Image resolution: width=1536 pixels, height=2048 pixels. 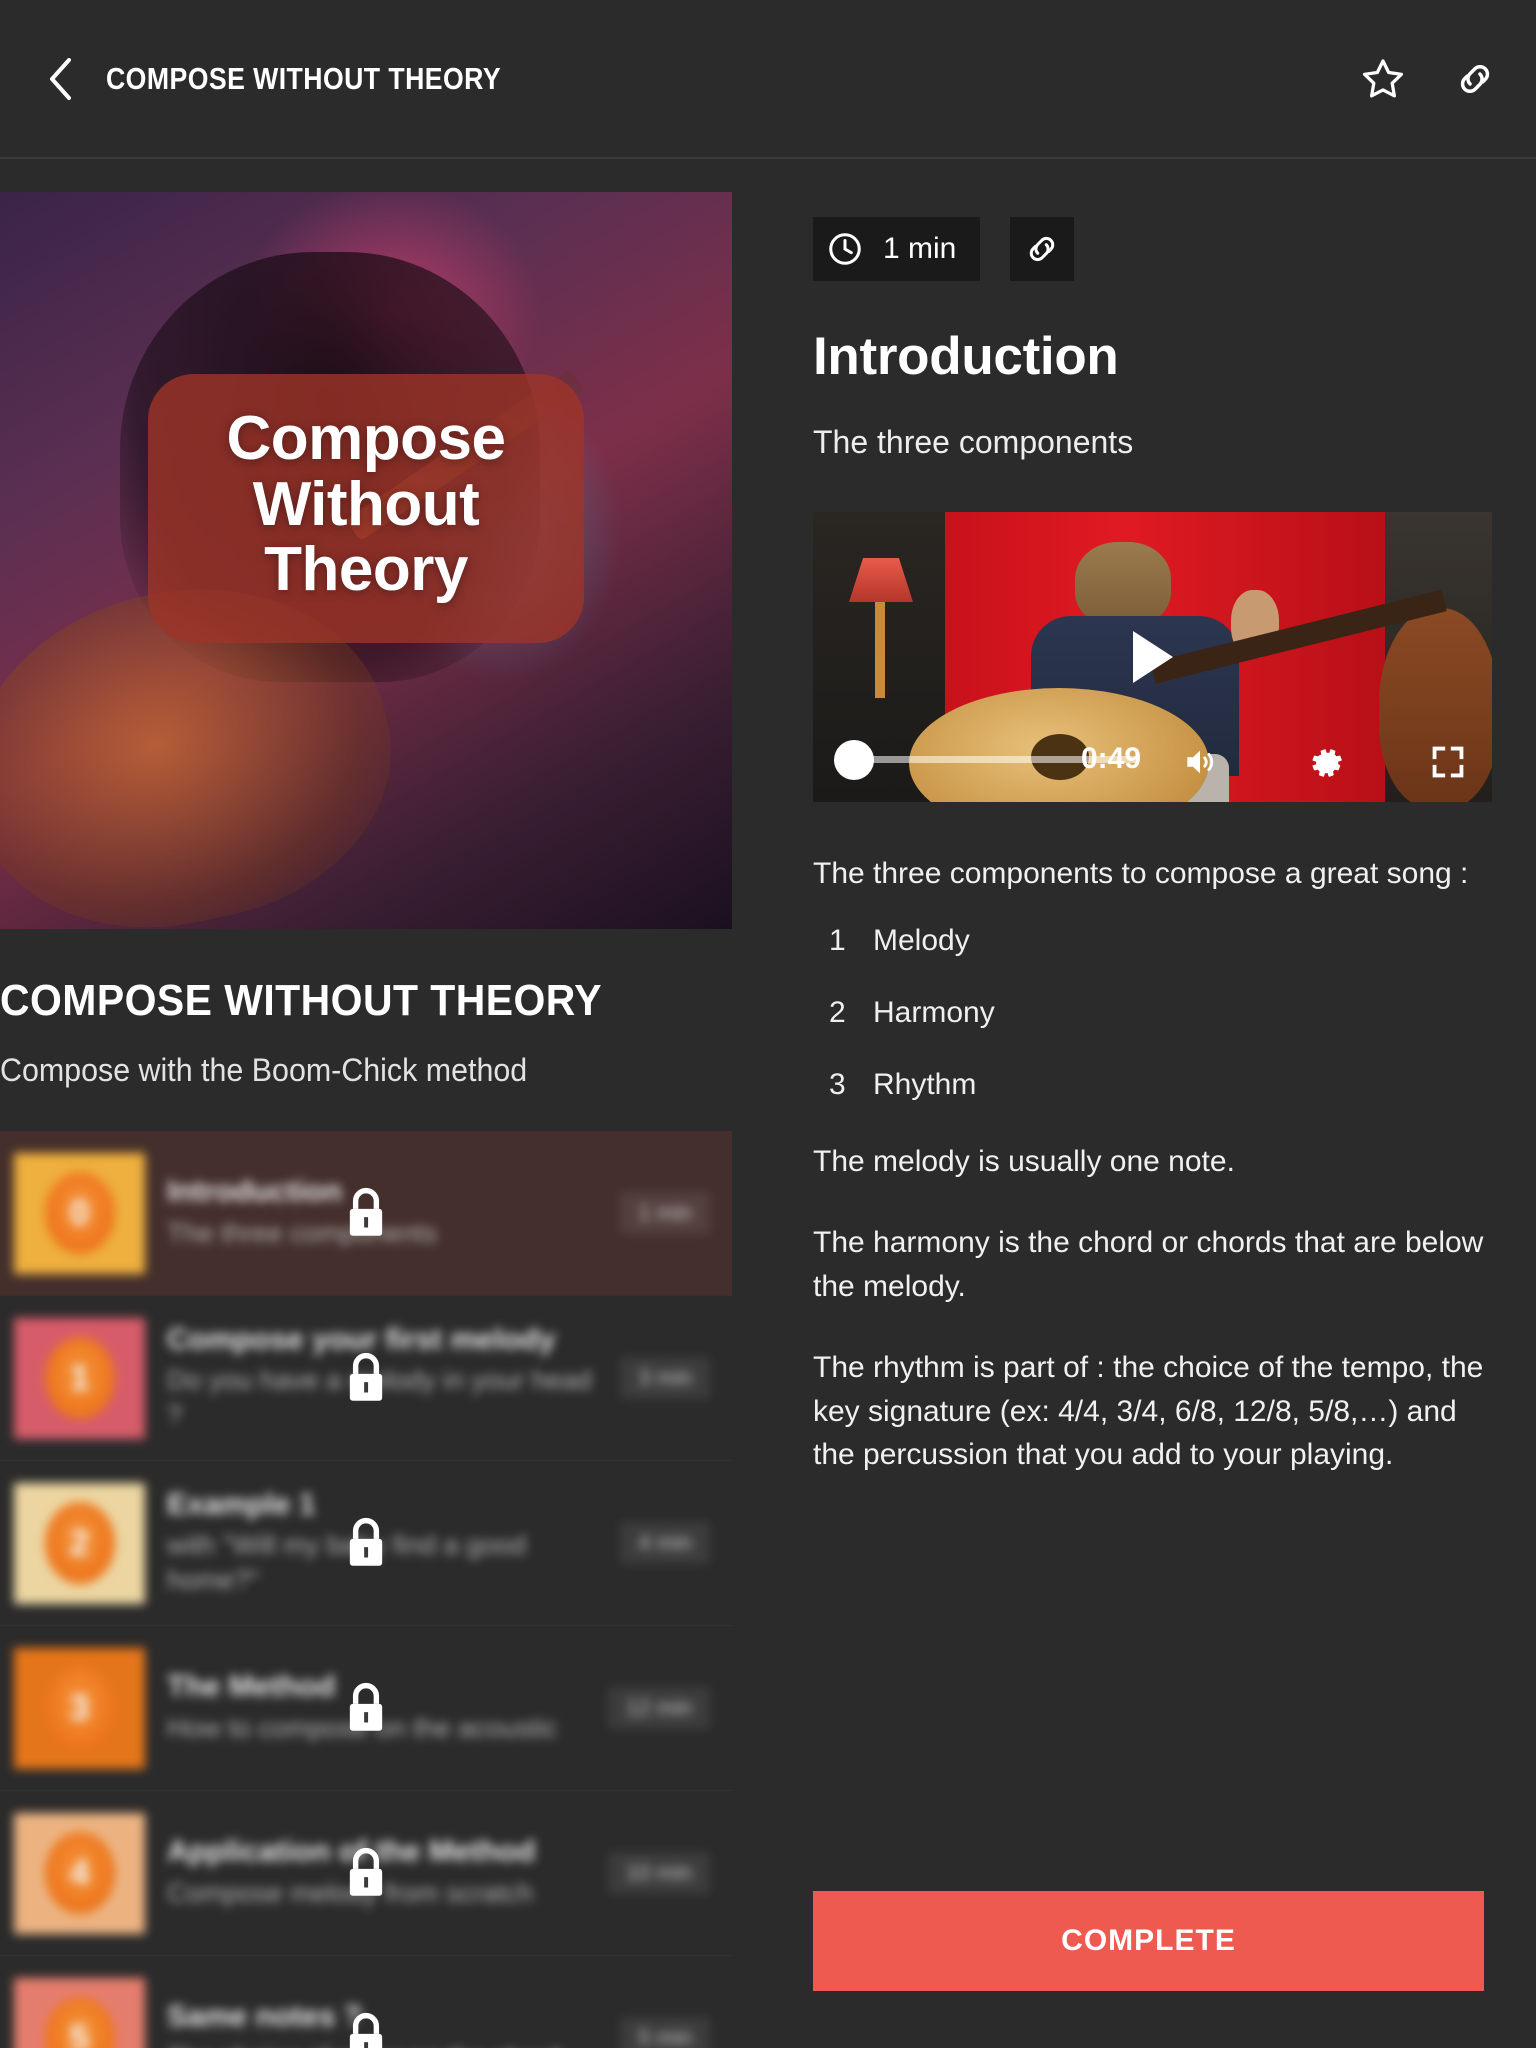 What do you see at coordinates (304, 78) in the screenshot?
I see `page-title: COMPOSE WITHOUT THEORY` at bounding box center [304, 78].